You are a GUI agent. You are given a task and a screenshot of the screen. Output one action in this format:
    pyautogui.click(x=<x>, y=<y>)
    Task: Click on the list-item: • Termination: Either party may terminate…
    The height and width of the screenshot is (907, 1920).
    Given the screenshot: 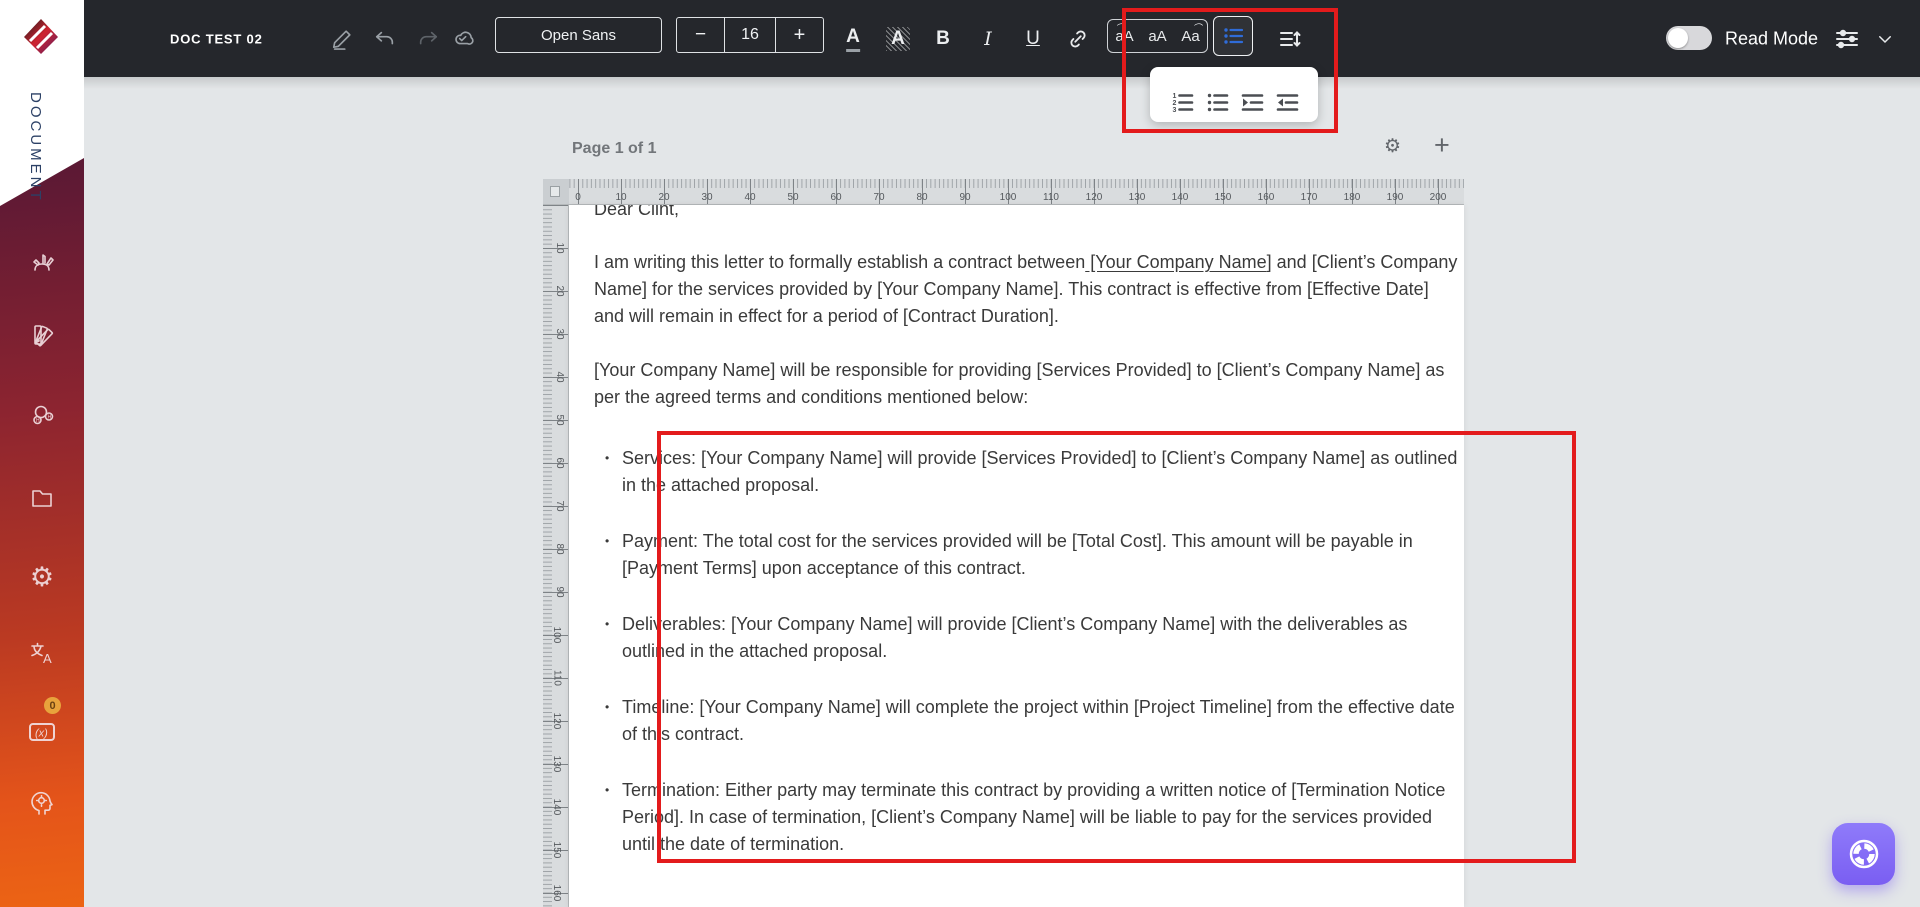 What is the action you would take?
    pyautogui.click(x=1028, y=817)
    